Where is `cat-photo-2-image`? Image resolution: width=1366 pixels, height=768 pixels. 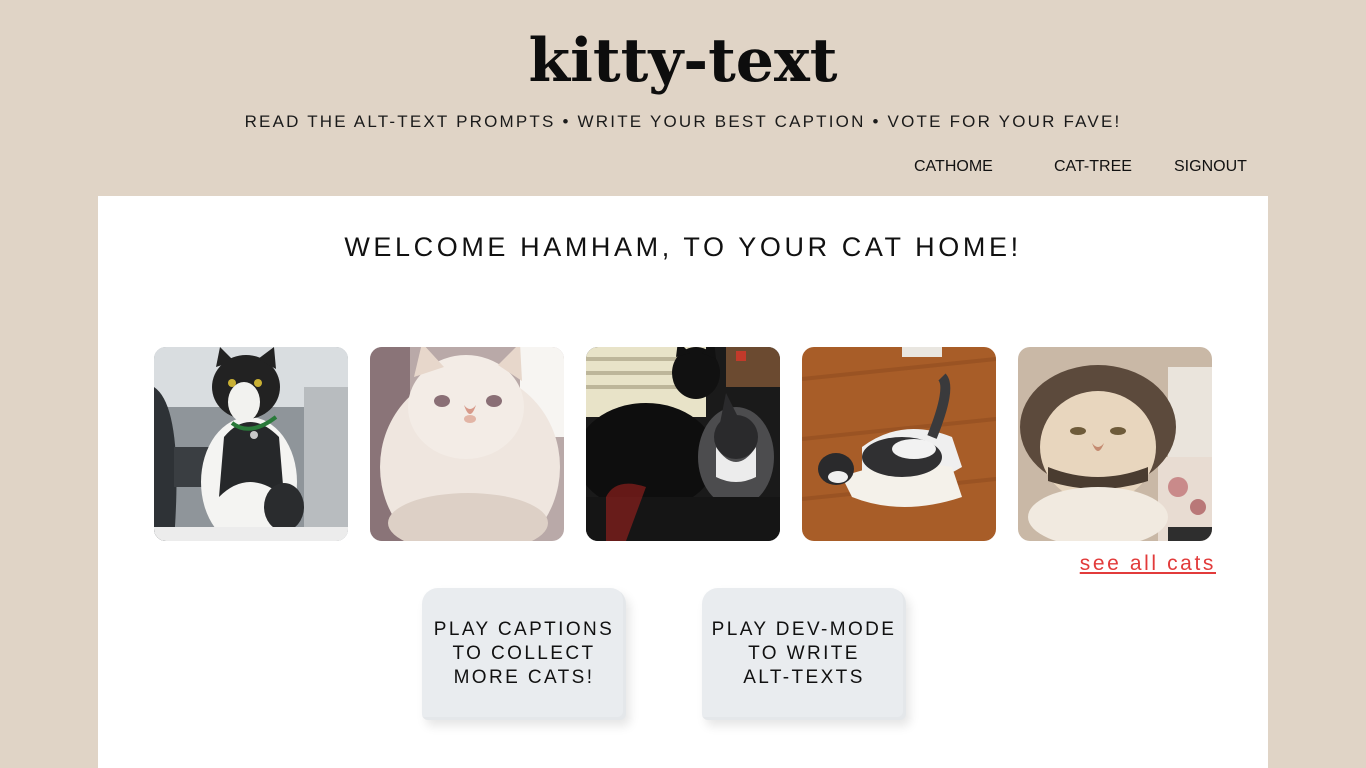 cat-photo-2-image is located at coordinates (467, 444).